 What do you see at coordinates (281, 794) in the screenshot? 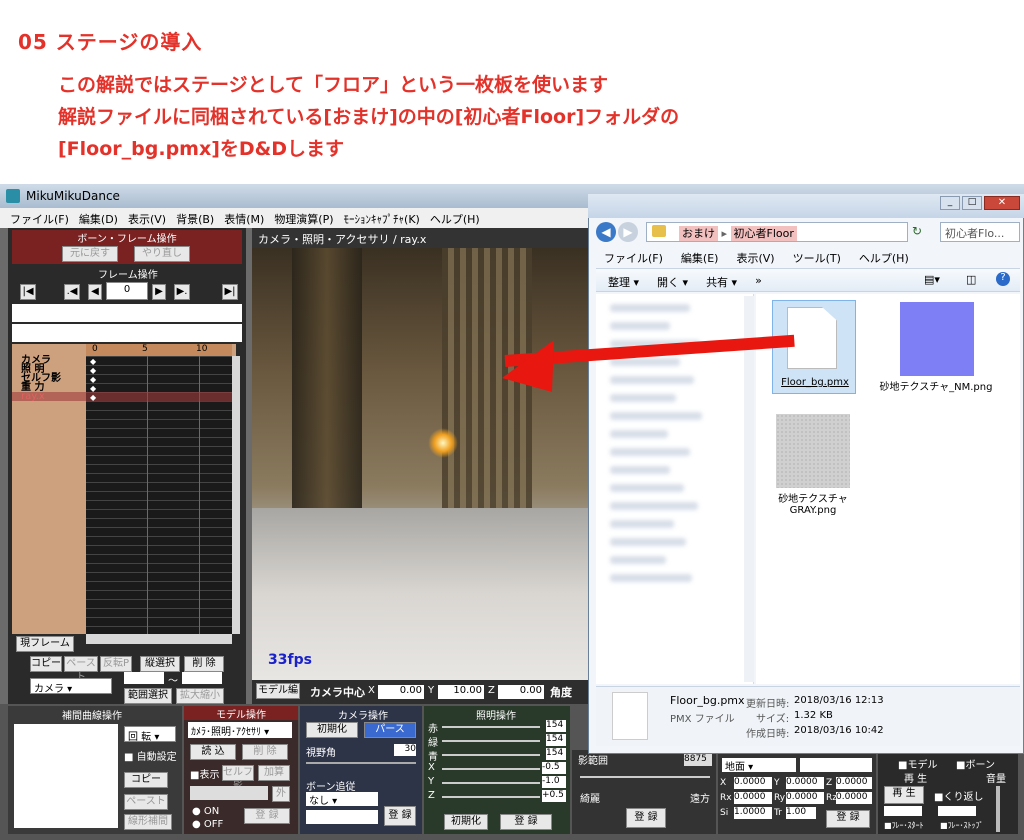
I see `outer-button: 外` at bounding box center [281, 794].